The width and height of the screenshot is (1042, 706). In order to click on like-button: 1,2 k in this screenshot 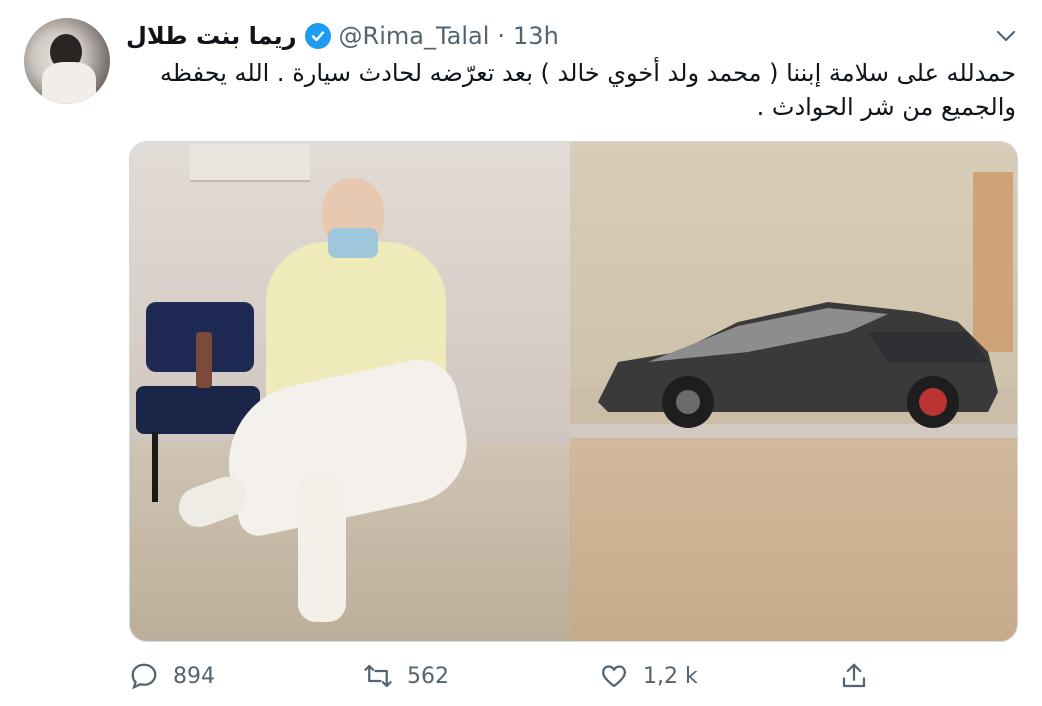, I will do `click(648, 676)`.